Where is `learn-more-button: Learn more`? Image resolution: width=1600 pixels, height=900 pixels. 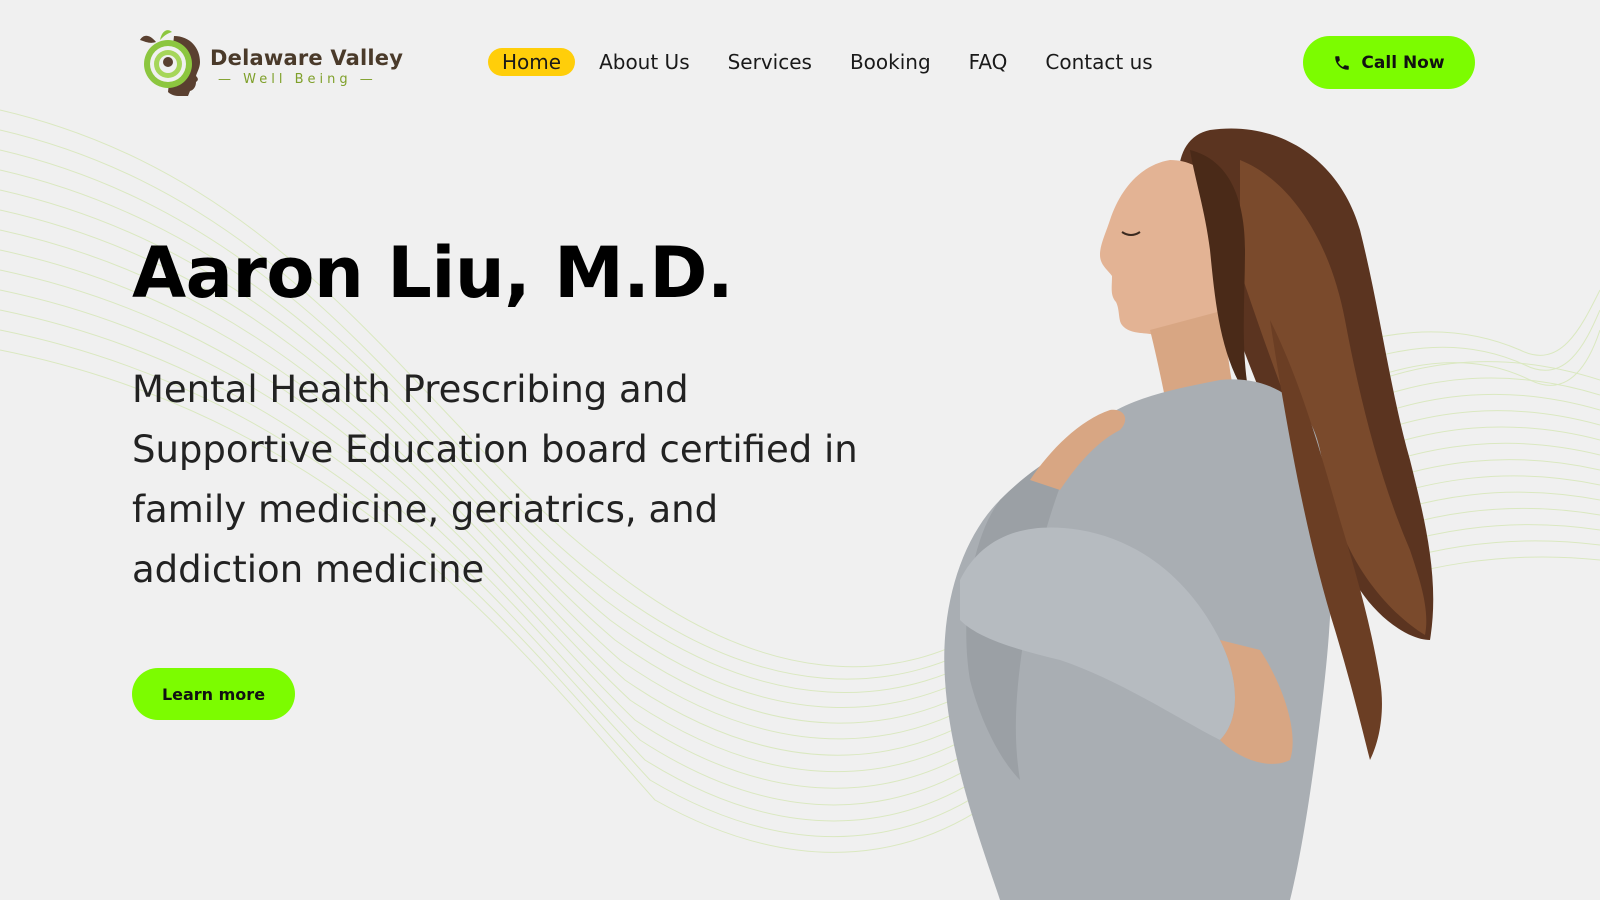
learn-more-button: Learn more is located at coordinates (213, 694).